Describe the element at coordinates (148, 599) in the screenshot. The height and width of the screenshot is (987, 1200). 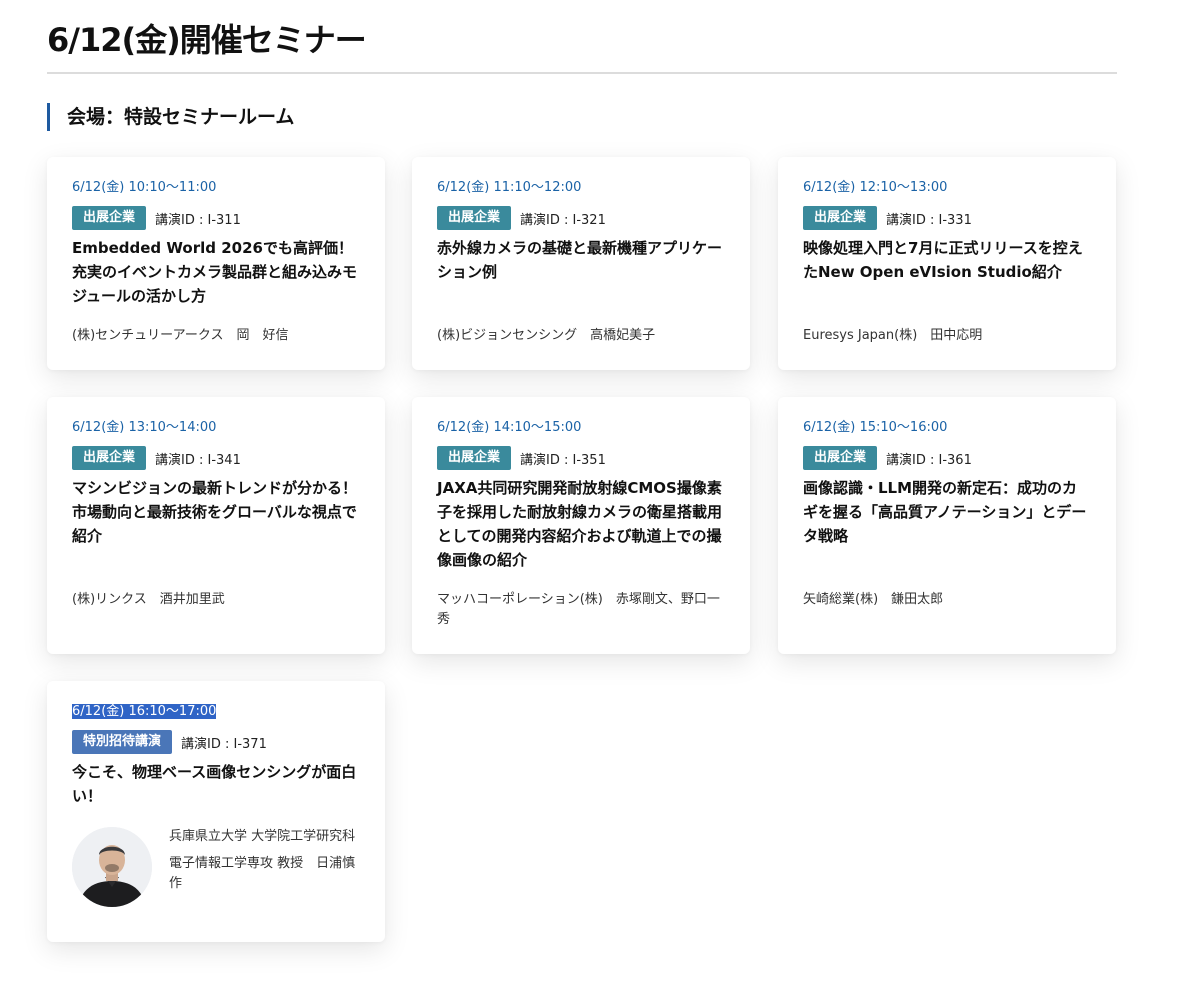
I see `session-speaker: (株)リンクス 酒井加里武` at that location.